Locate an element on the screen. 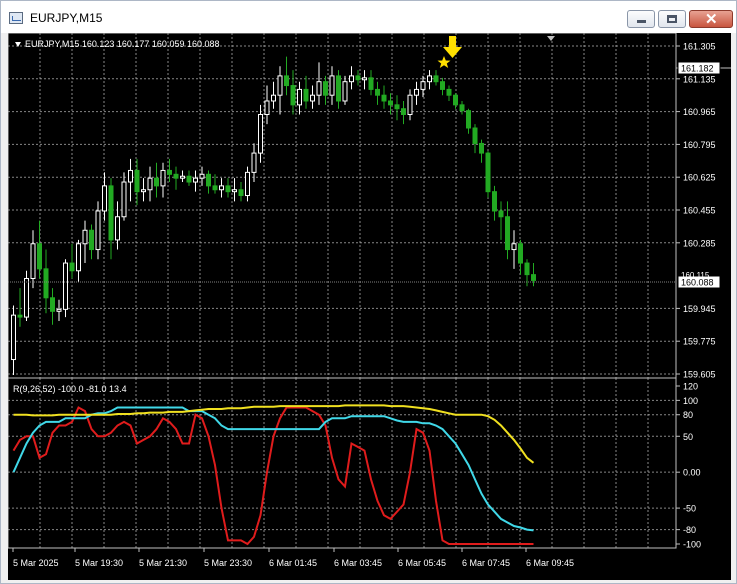  time-tick-label: 6 Mar 07:45 is located at coordinates (486, 563).